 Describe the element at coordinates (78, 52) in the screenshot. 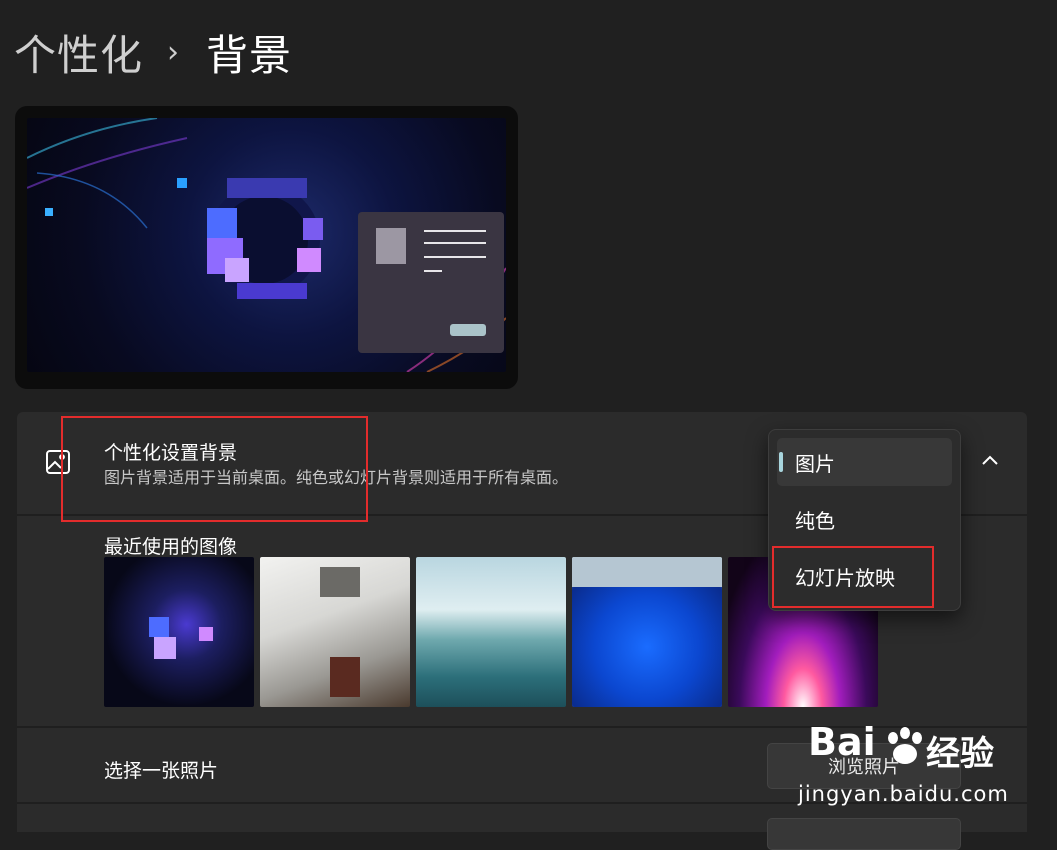

I see `breadcrumb-parent-personalization: 个性化` at that location.